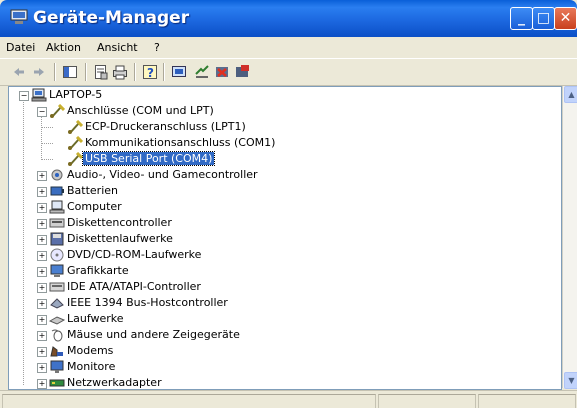 The image size is (577, 408). I want to click on mouse-icon, so click(57, 335).